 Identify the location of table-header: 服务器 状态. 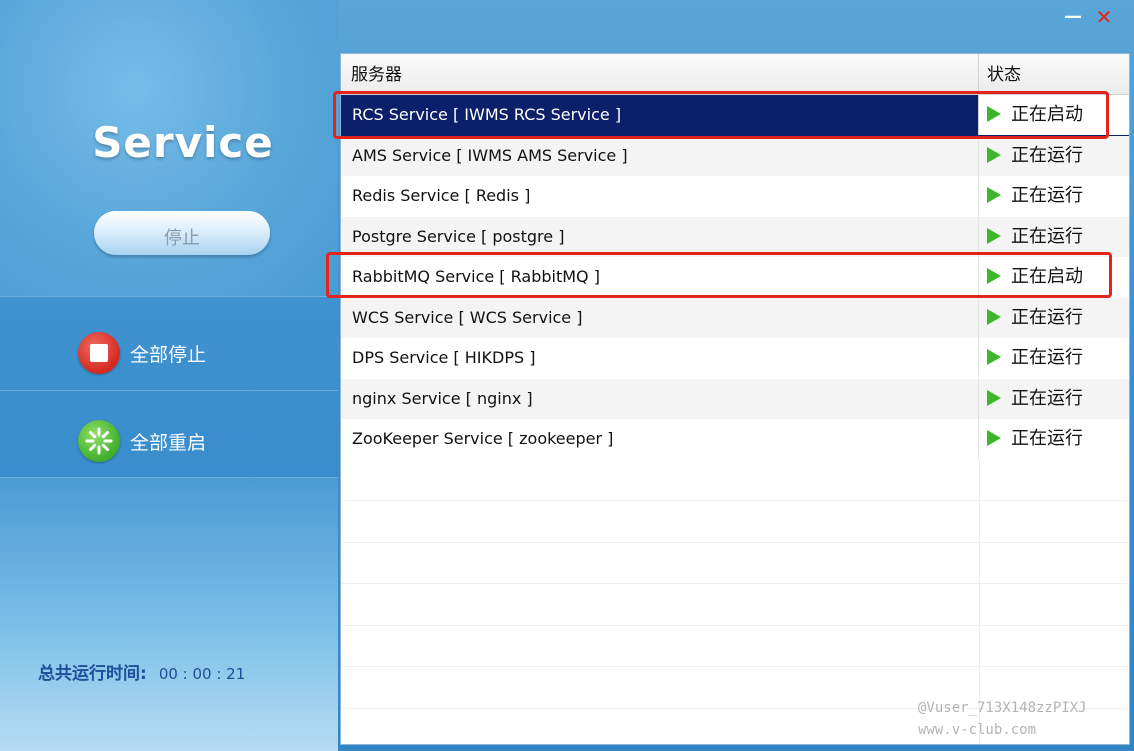
(735, 74).